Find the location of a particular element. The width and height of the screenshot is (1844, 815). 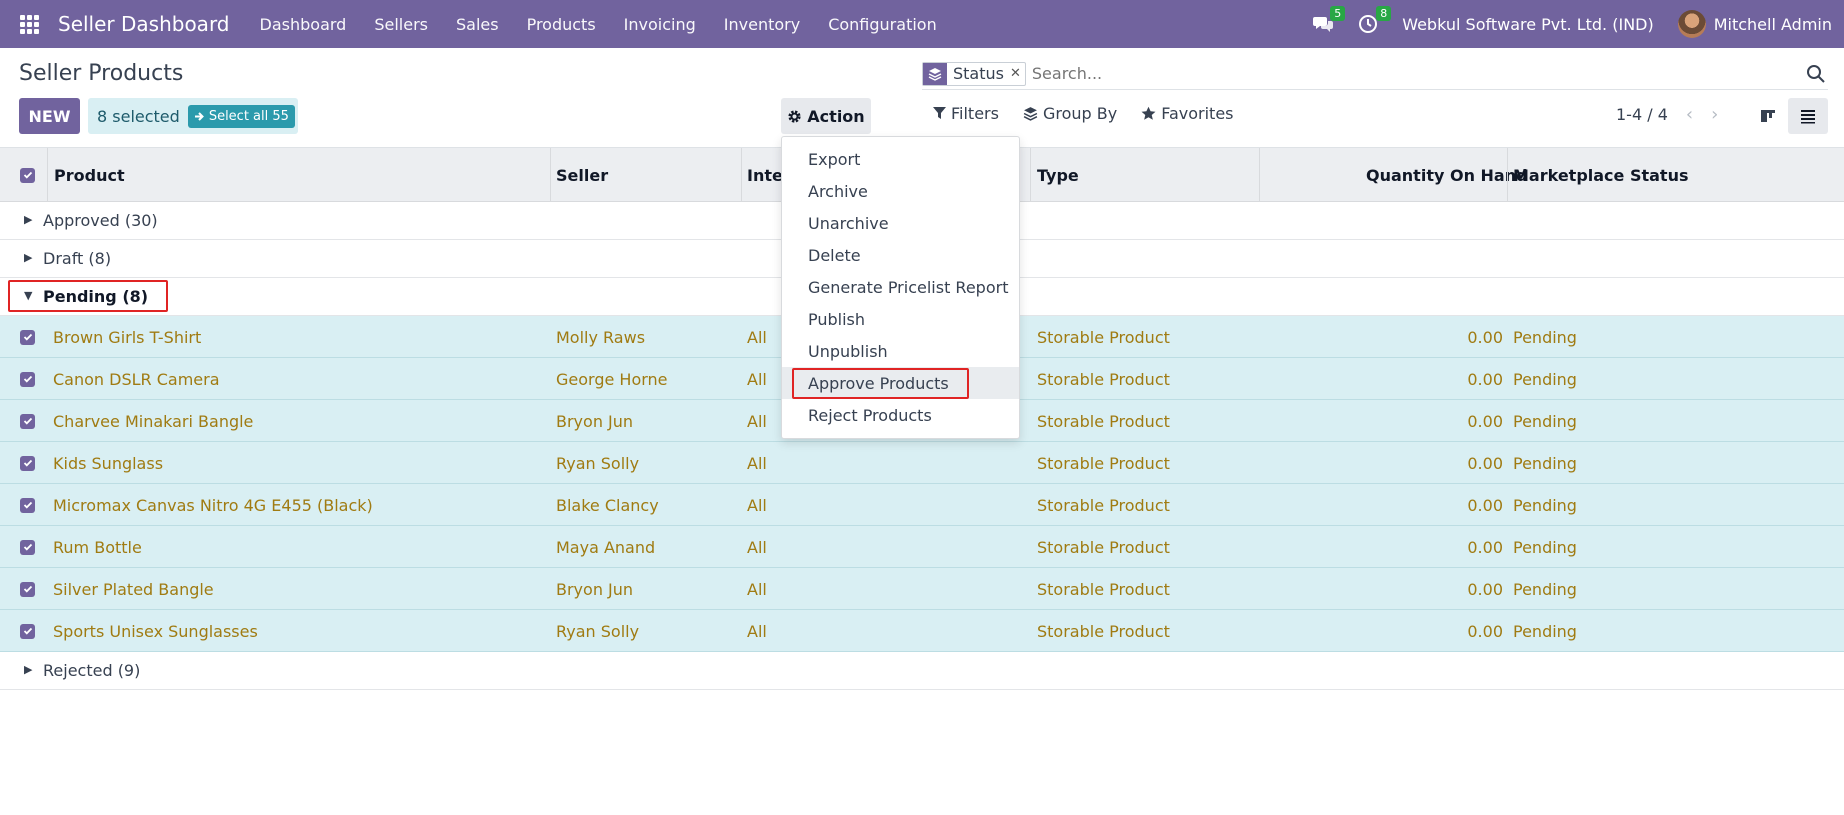

kanban-view-button is located at coordinates (1768, 116).